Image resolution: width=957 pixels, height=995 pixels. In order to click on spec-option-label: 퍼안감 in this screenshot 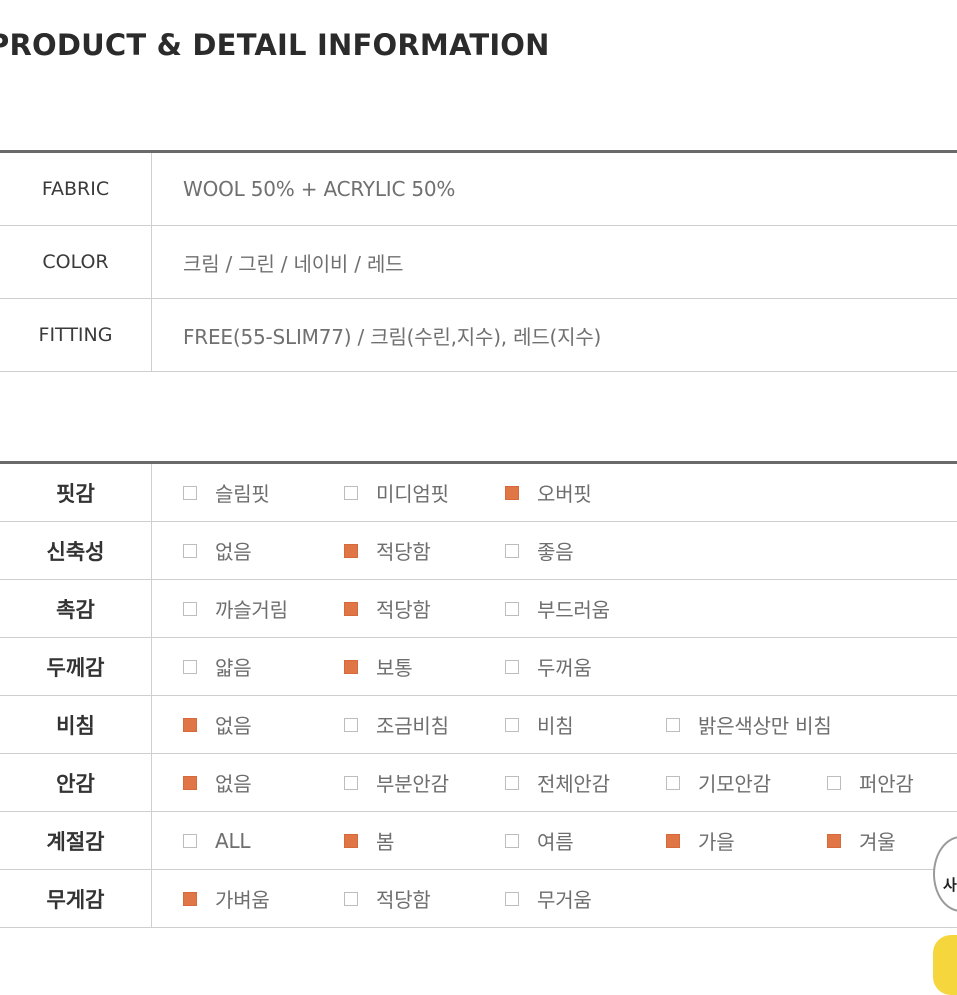, I will do `click(886, 782)`.